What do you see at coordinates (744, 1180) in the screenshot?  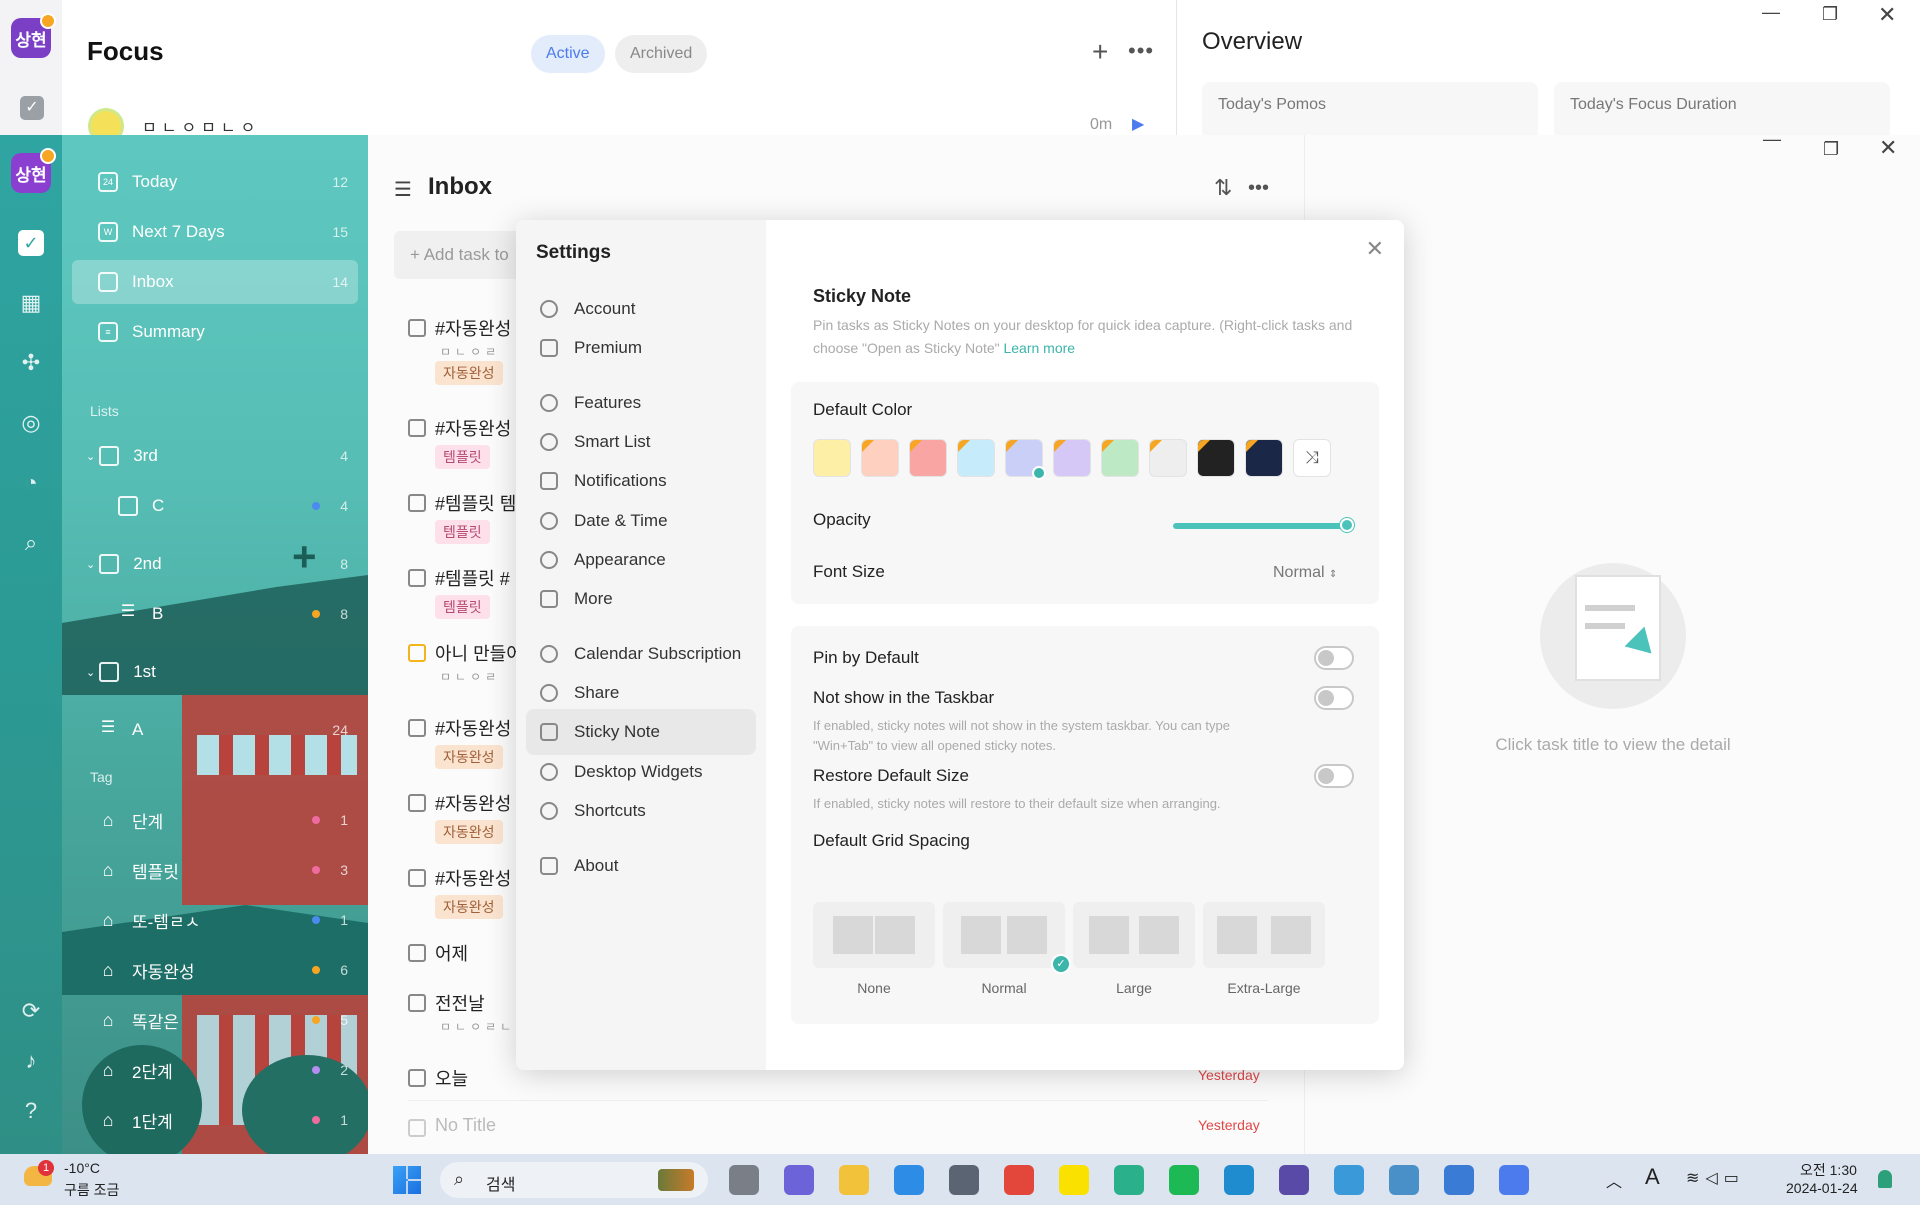 I see `task-view-icon` at bounding box center [744, 1180].